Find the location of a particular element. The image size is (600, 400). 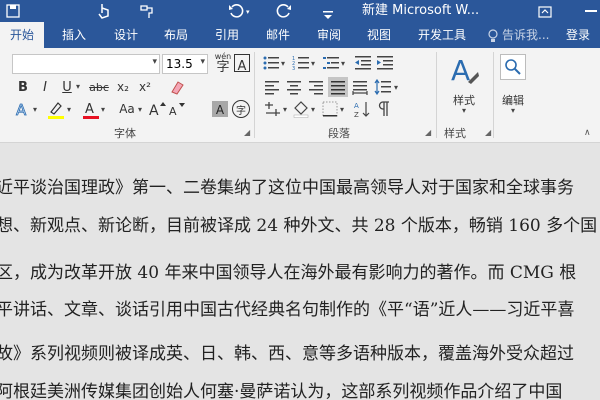

font-name-dropdown-icon: ▾ is located at coordinates (154, 62).